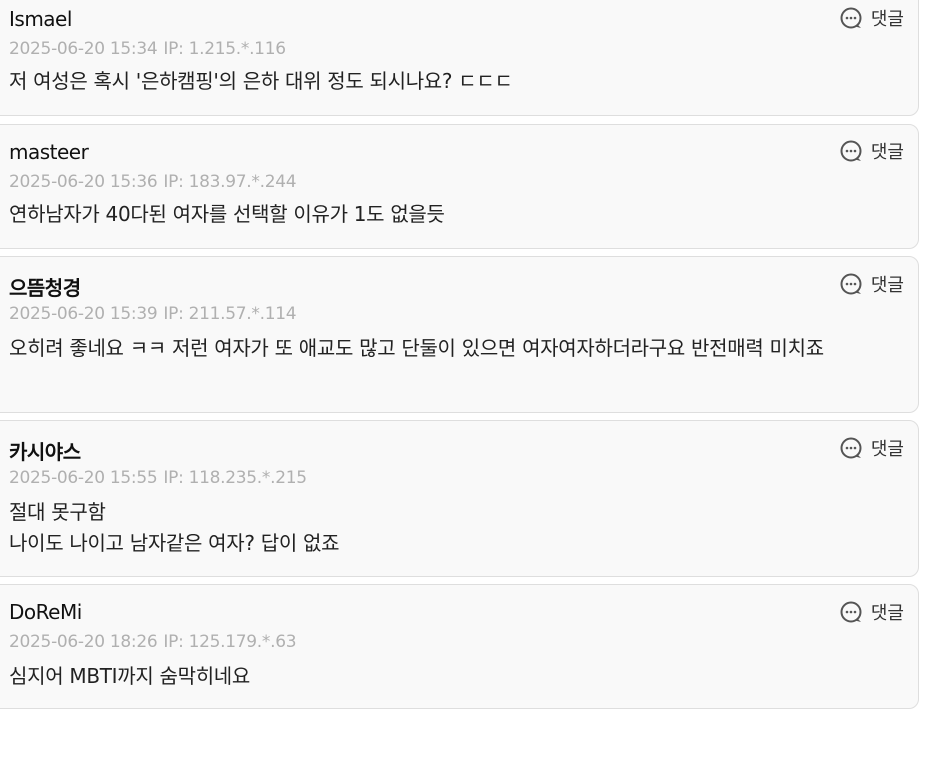  I want to click on comment-author: DoReMi, so click(45, 612).